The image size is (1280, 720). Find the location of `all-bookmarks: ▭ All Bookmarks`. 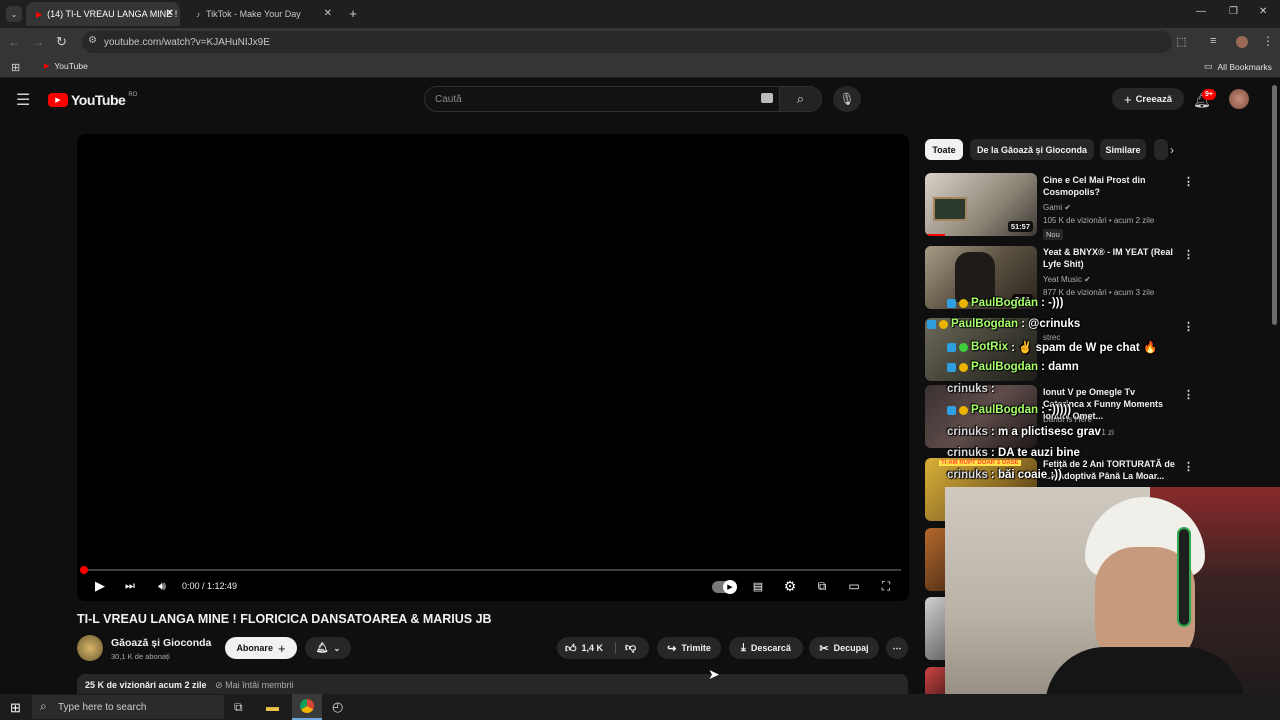

all-bookmarks: ▭ All Bookmarks is located at coordinates (1238, 66).